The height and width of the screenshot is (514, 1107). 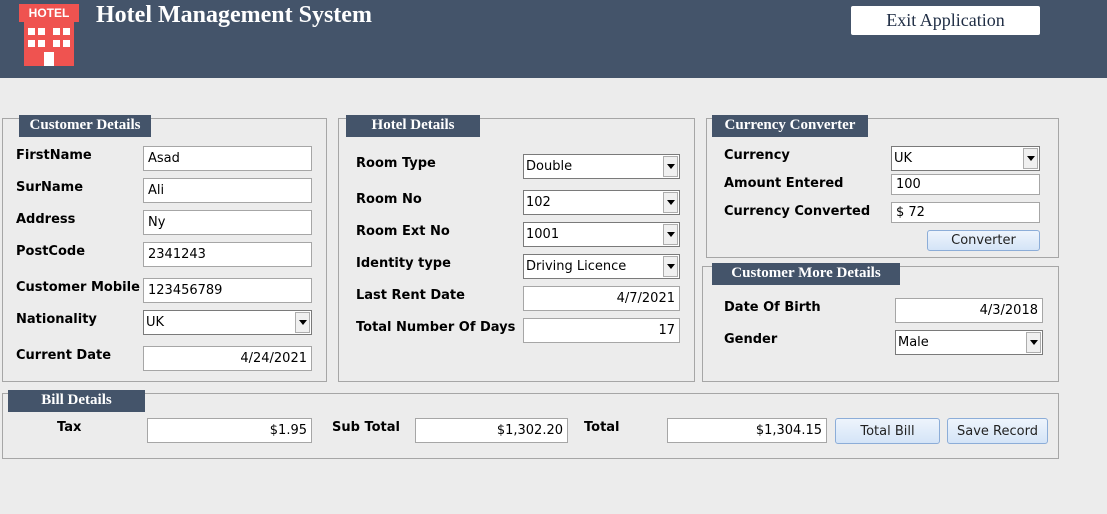 I want to click on address-label: Address, so click(x=46, y=219).